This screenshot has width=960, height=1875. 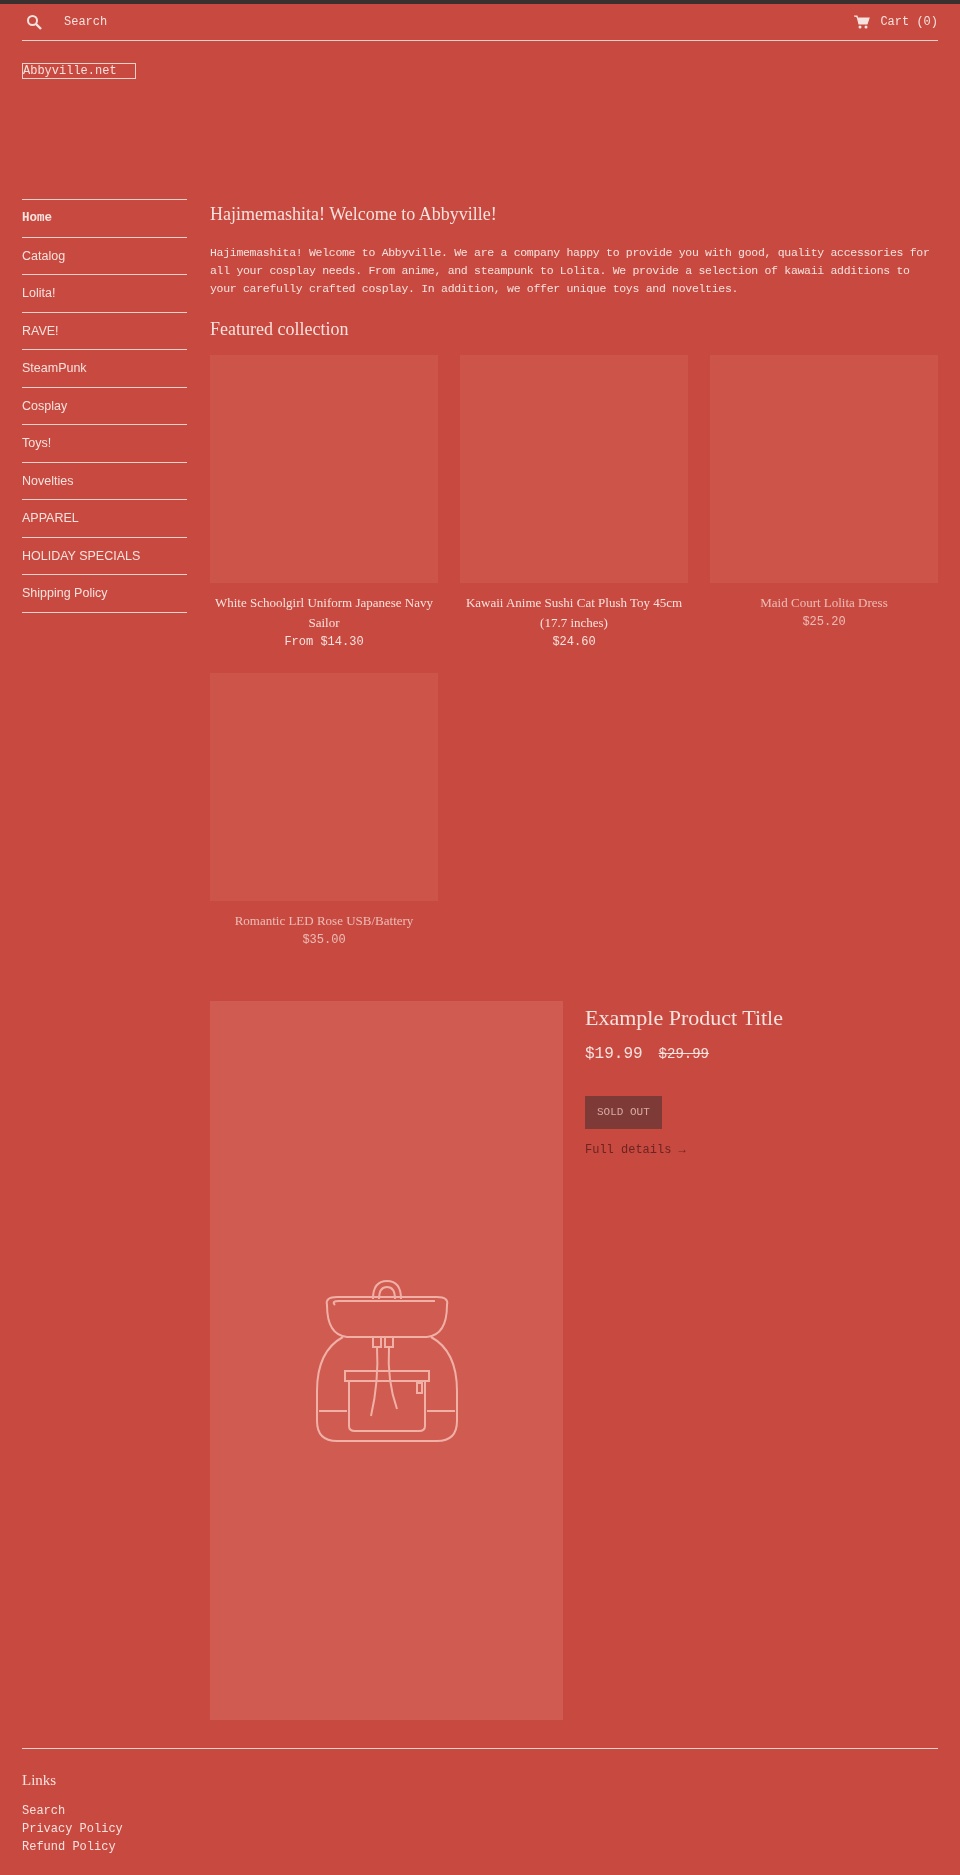 What do you see at coordinates (684, 1149) in the screenshot?
I see `full-details-link: Full details →` at bounding box center [684, 1149].